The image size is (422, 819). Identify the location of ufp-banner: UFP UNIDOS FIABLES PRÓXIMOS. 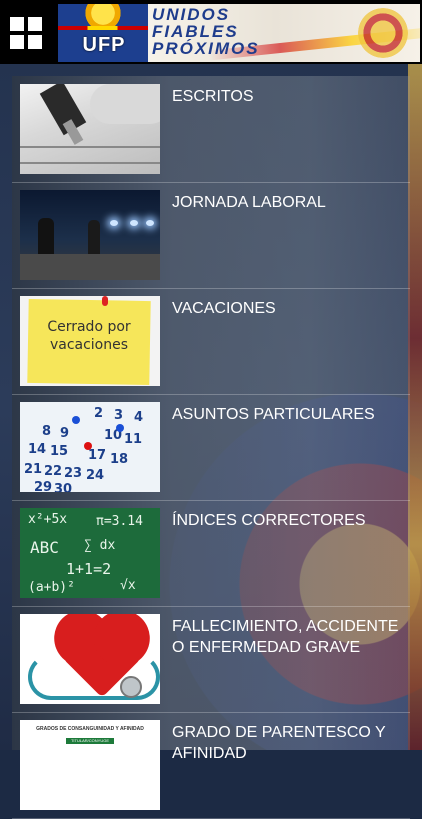
(239, 33).